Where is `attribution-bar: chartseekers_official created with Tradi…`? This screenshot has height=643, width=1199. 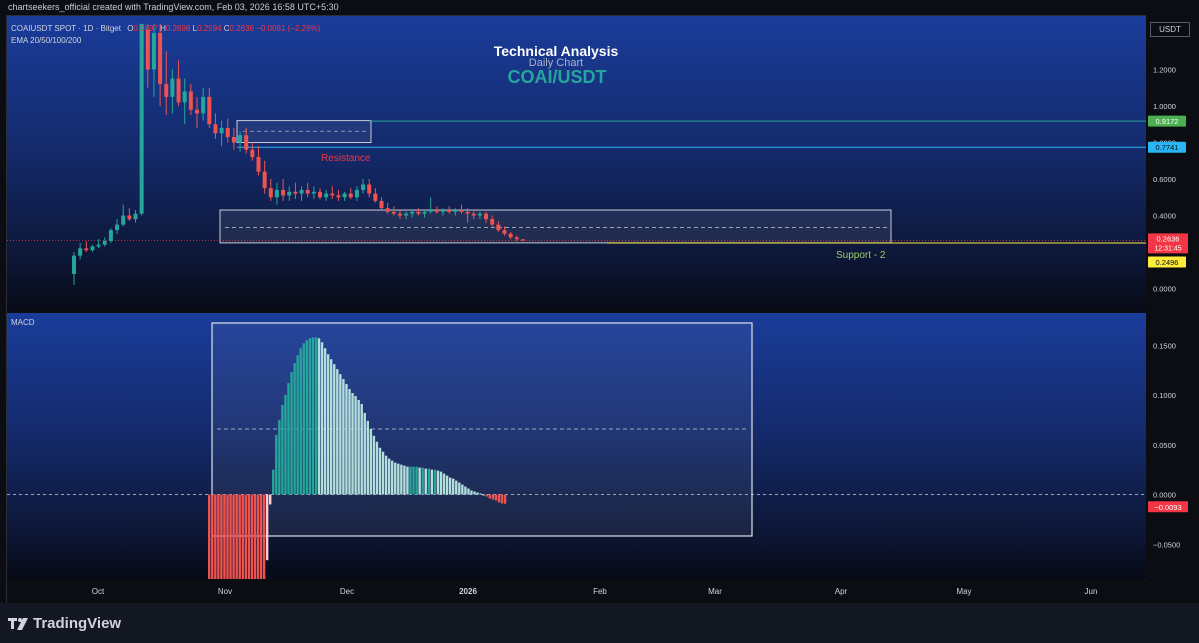
attribution-bar: chartseekers_official created with Tradi… is located at coordinates (599, 7).